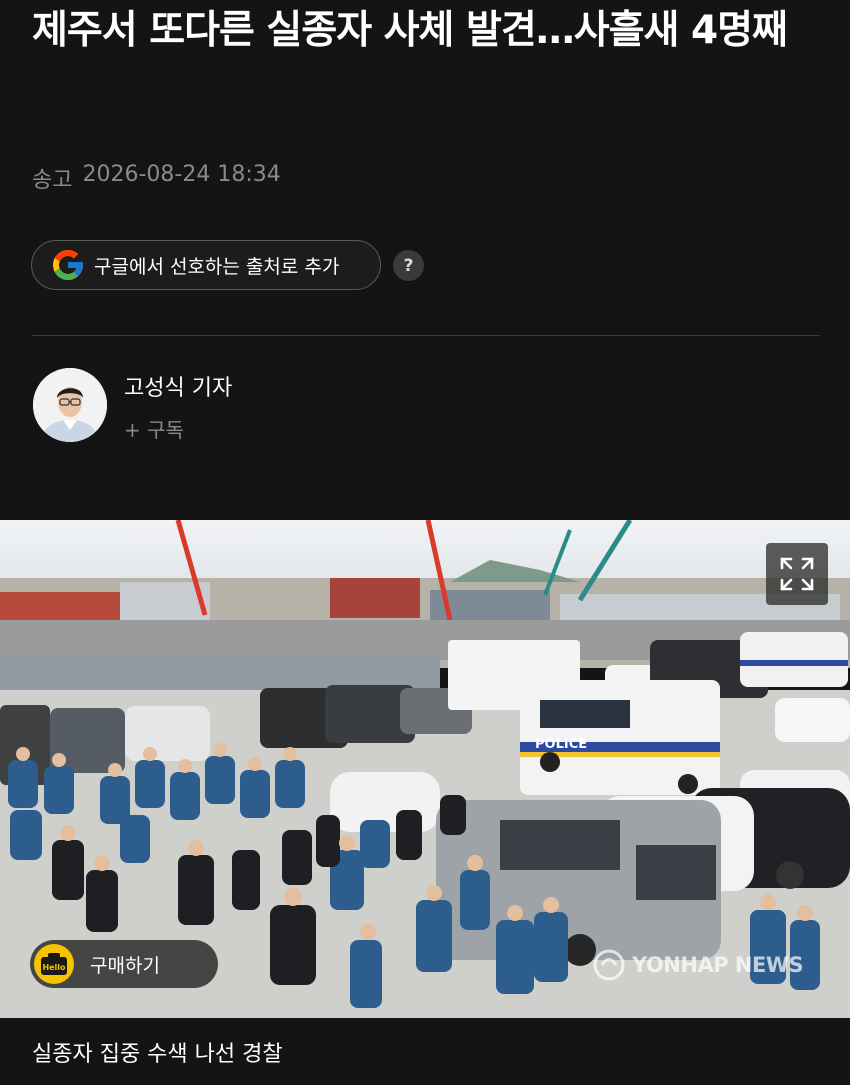 The width and height of the screenshot is (850, 1085). Describe the element at coordinates (52, 180) in the screenshot. I see `meta-label: 송고` at that location.